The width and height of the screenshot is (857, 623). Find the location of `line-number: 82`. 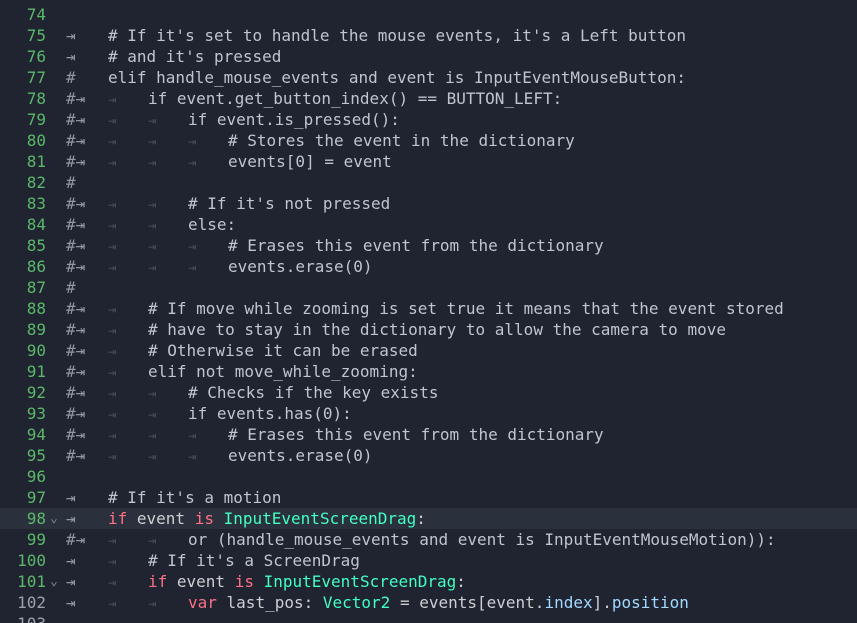

line-number: 82 is located at coordinates (23, 182).